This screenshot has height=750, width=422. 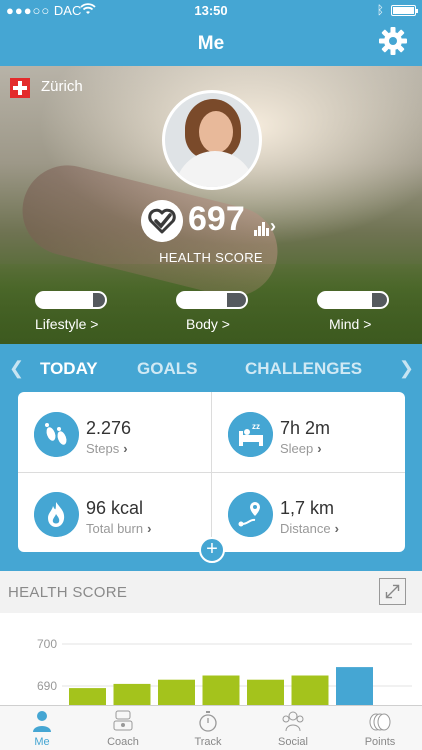 What do you see at coordinates (208, 742) in the screenshot?
I see `tabbar-label: Track` at bounding box center [208, 742].